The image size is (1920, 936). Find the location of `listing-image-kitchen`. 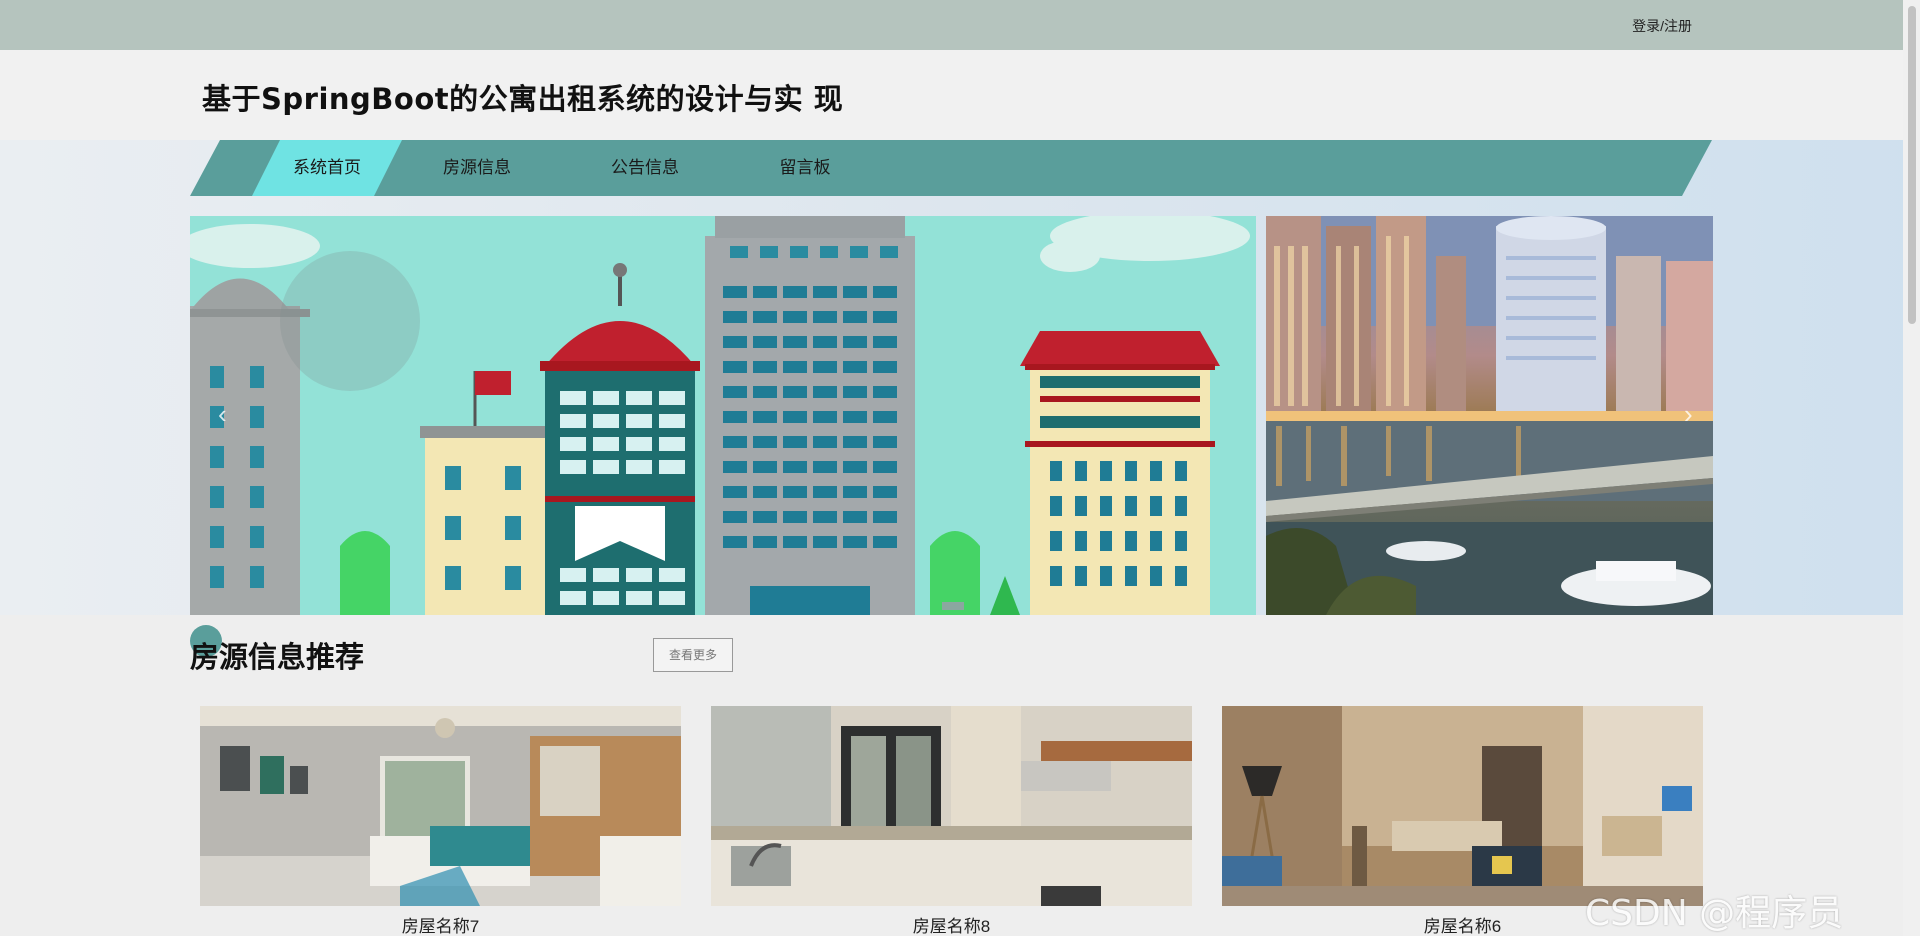

listing-image-kitchen is located at coordinates (951, 806).